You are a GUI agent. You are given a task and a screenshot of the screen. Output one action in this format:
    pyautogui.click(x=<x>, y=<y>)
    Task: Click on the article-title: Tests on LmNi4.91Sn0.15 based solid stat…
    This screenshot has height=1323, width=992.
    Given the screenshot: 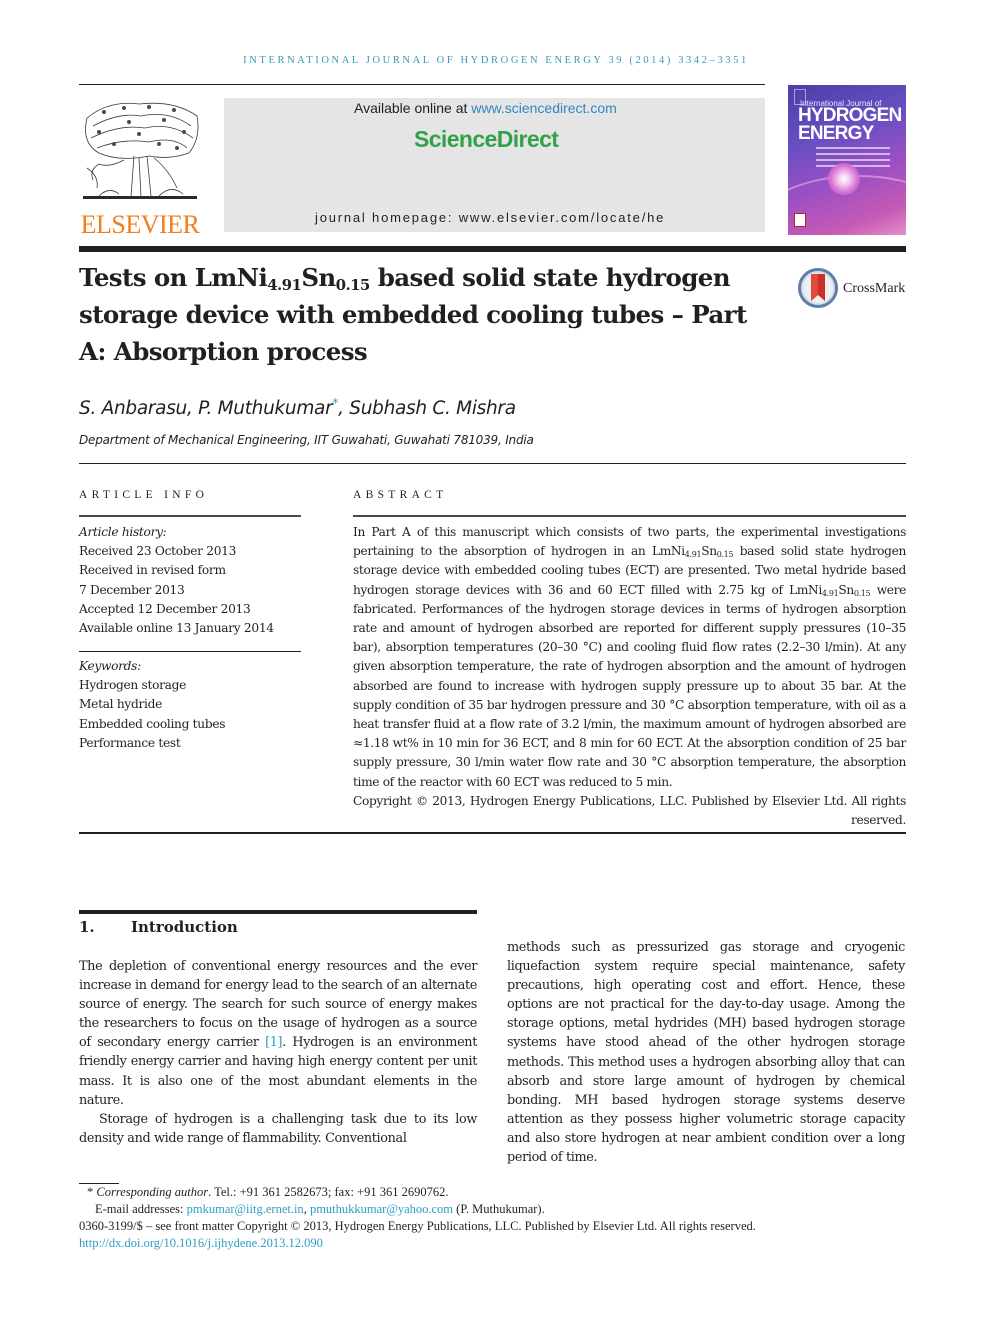 What is the action you would take?
    pyautogui.click(x=413, y=314)
    